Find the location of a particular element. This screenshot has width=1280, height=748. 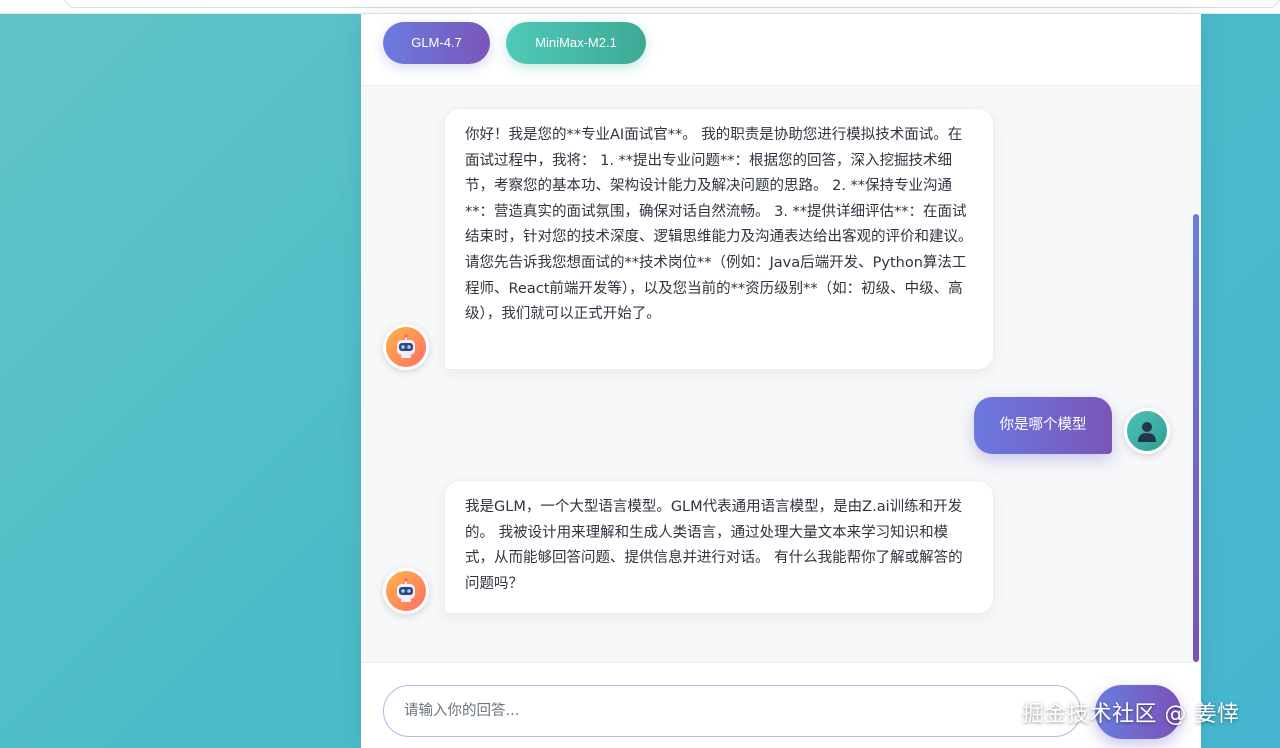

user-icon is located at coordinates (1147, 432).